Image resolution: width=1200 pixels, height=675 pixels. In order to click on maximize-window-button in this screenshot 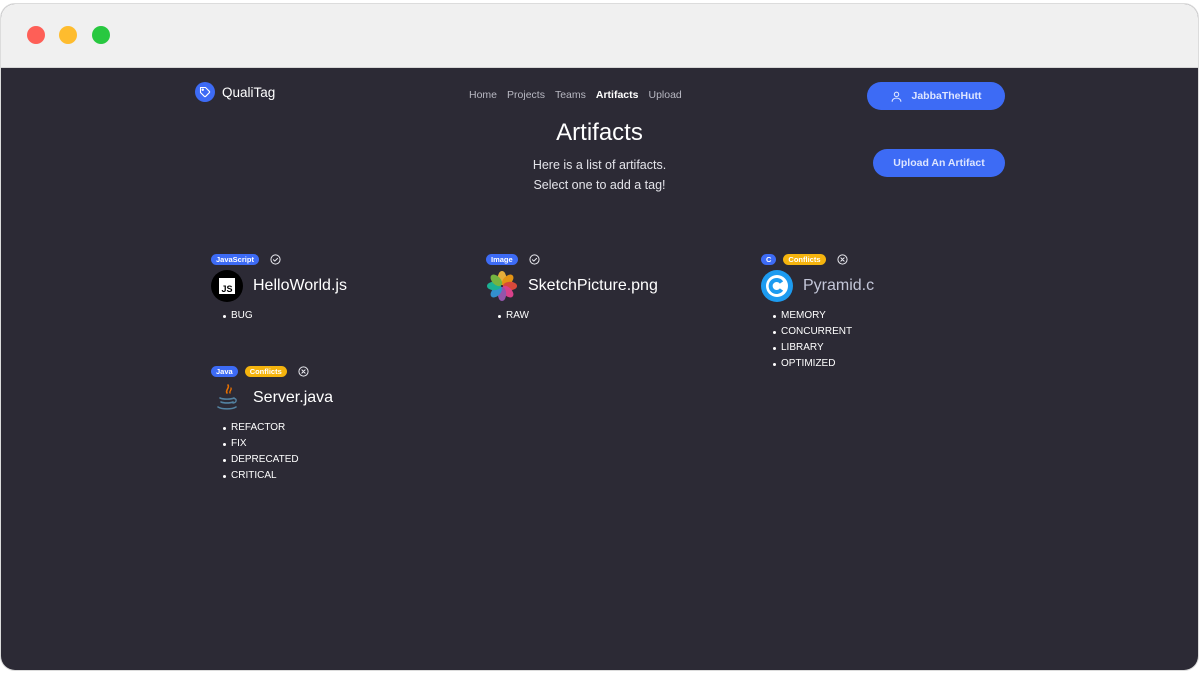, I will do `click(101, 35)`.